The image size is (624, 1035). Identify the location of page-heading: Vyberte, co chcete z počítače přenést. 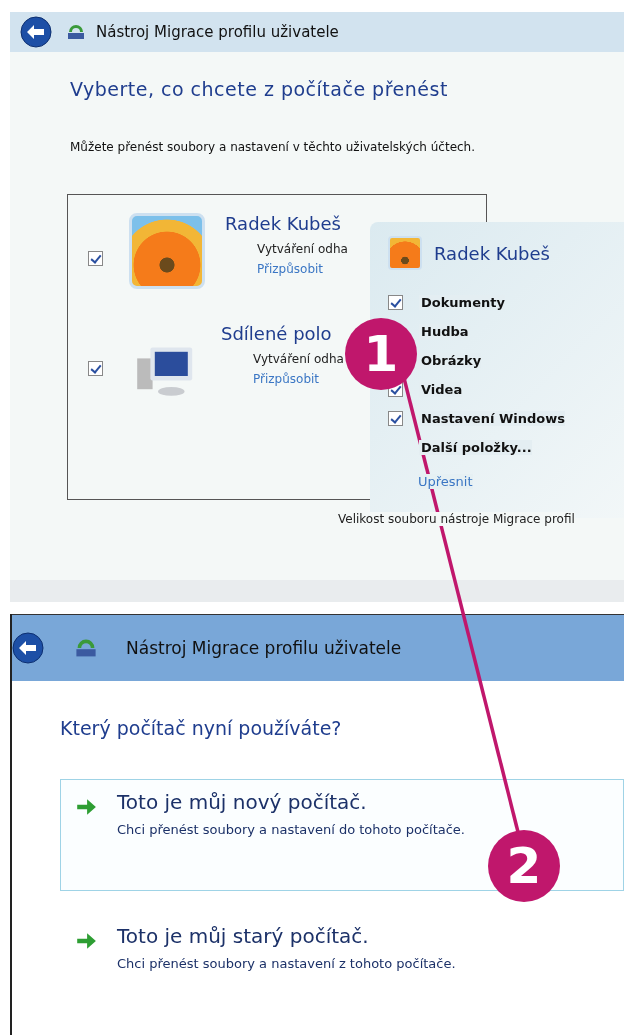
(259, 89).